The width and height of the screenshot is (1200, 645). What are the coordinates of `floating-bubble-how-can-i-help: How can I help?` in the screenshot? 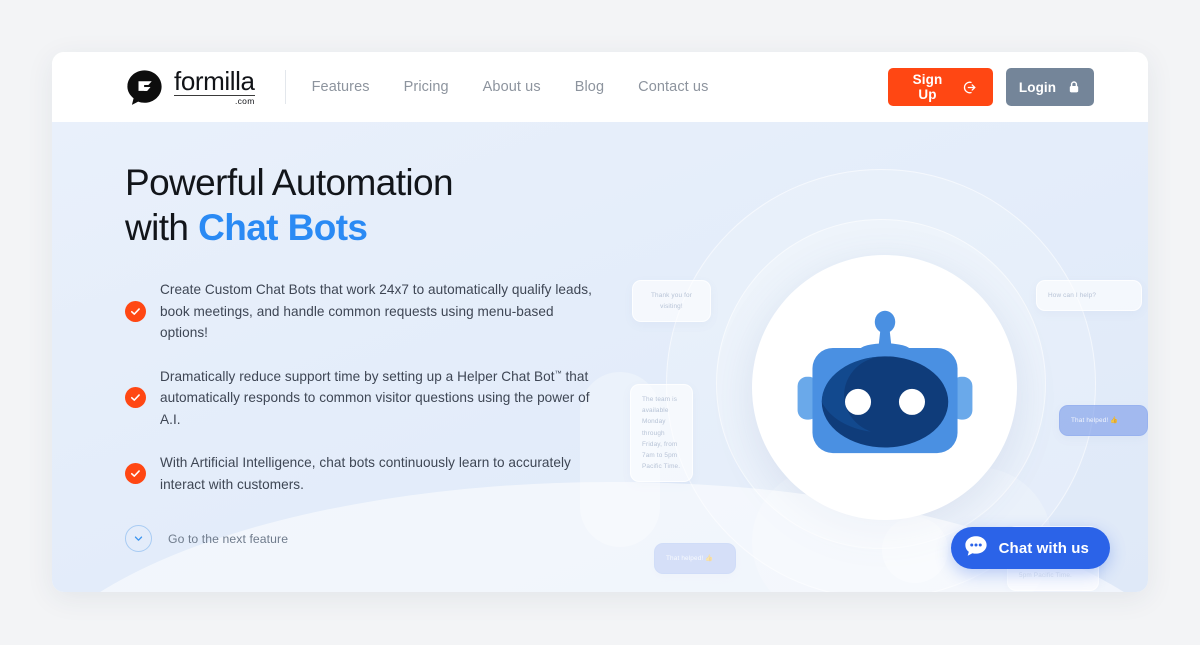 It's located at (1089, 296).